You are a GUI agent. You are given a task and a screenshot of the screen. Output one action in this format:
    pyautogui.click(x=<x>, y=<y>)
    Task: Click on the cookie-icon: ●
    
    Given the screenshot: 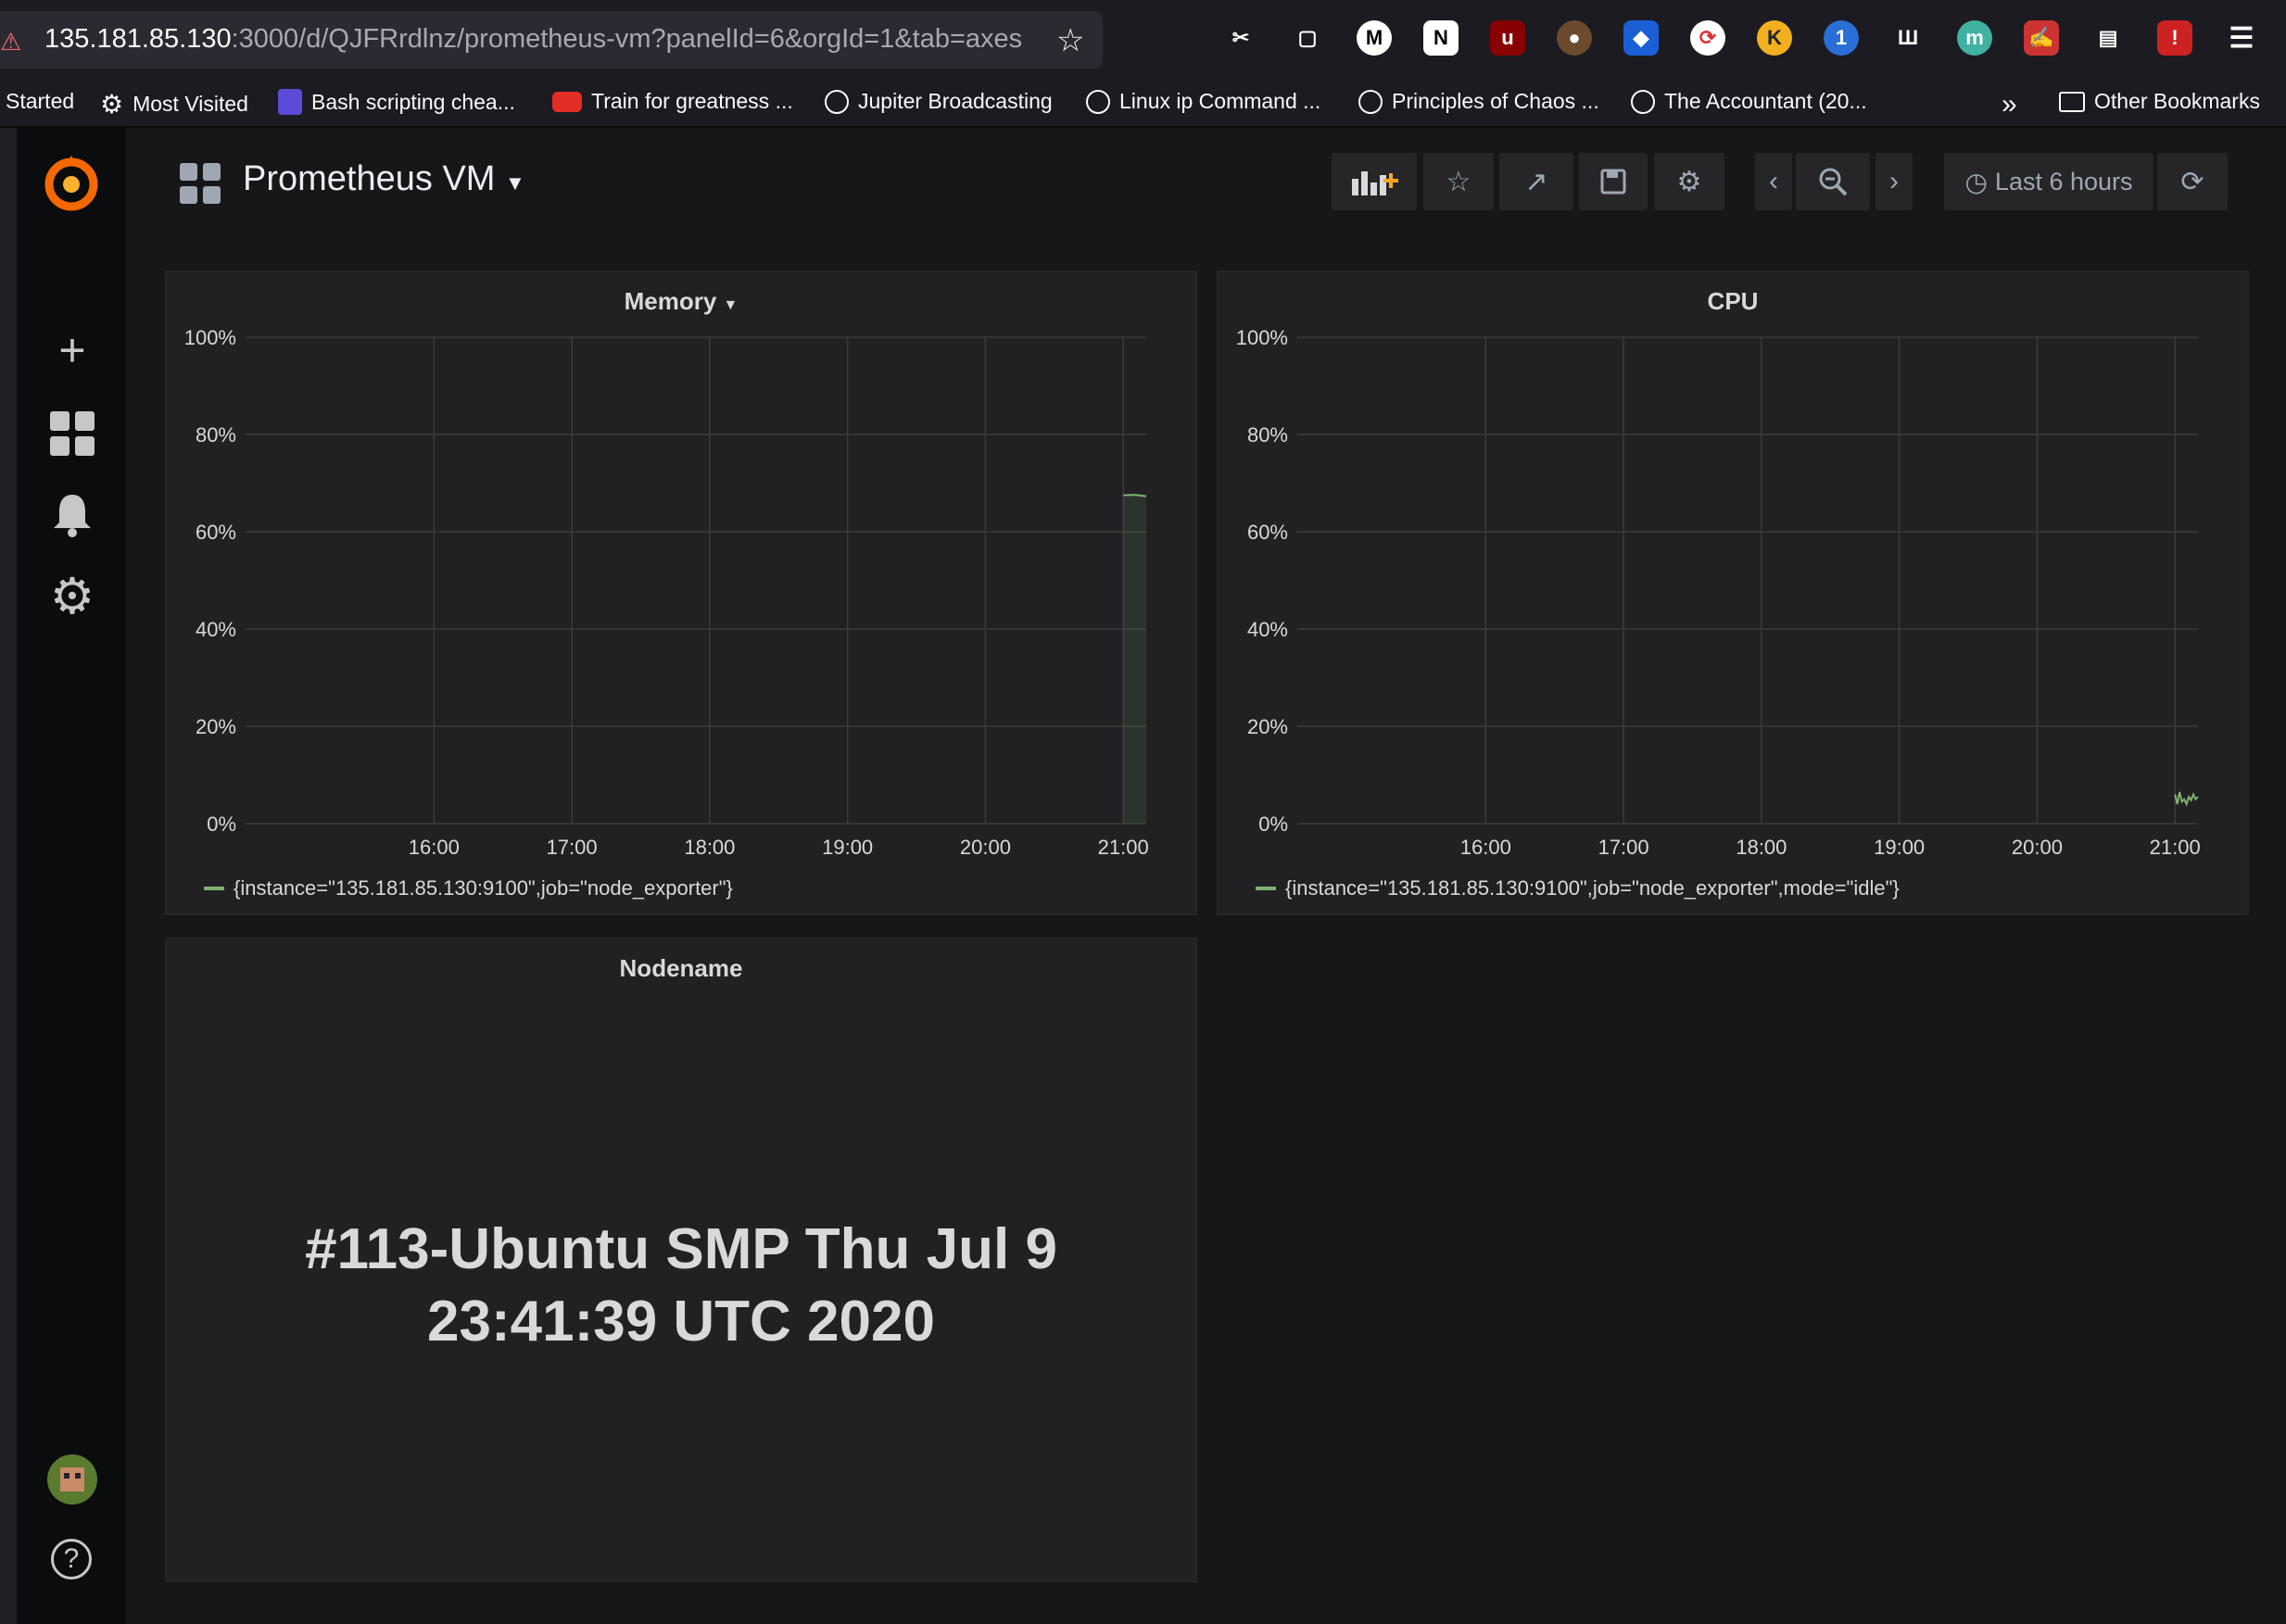 What is the action you would take?
    pyautogui.click(x=1574, y=38)
    